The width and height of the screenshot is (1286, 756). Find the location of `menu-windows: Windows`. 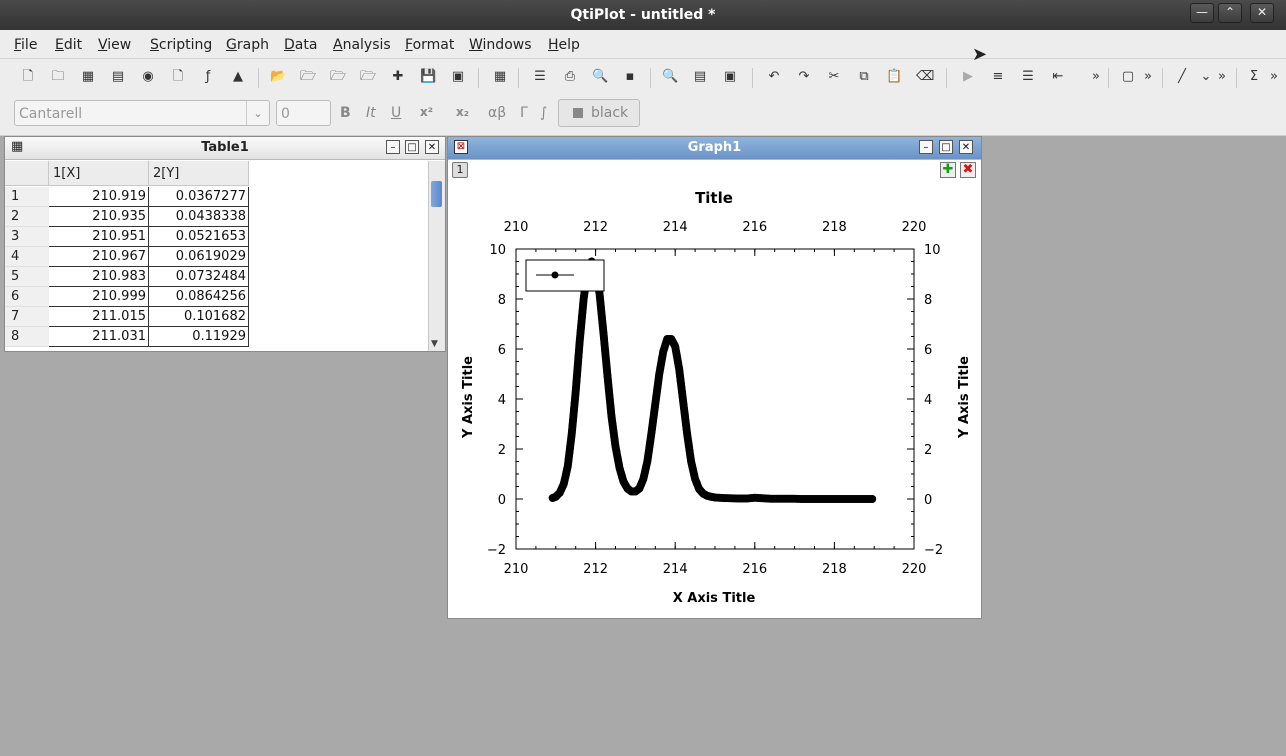

menu-windows: Windows is located at coordinates (500, 45).